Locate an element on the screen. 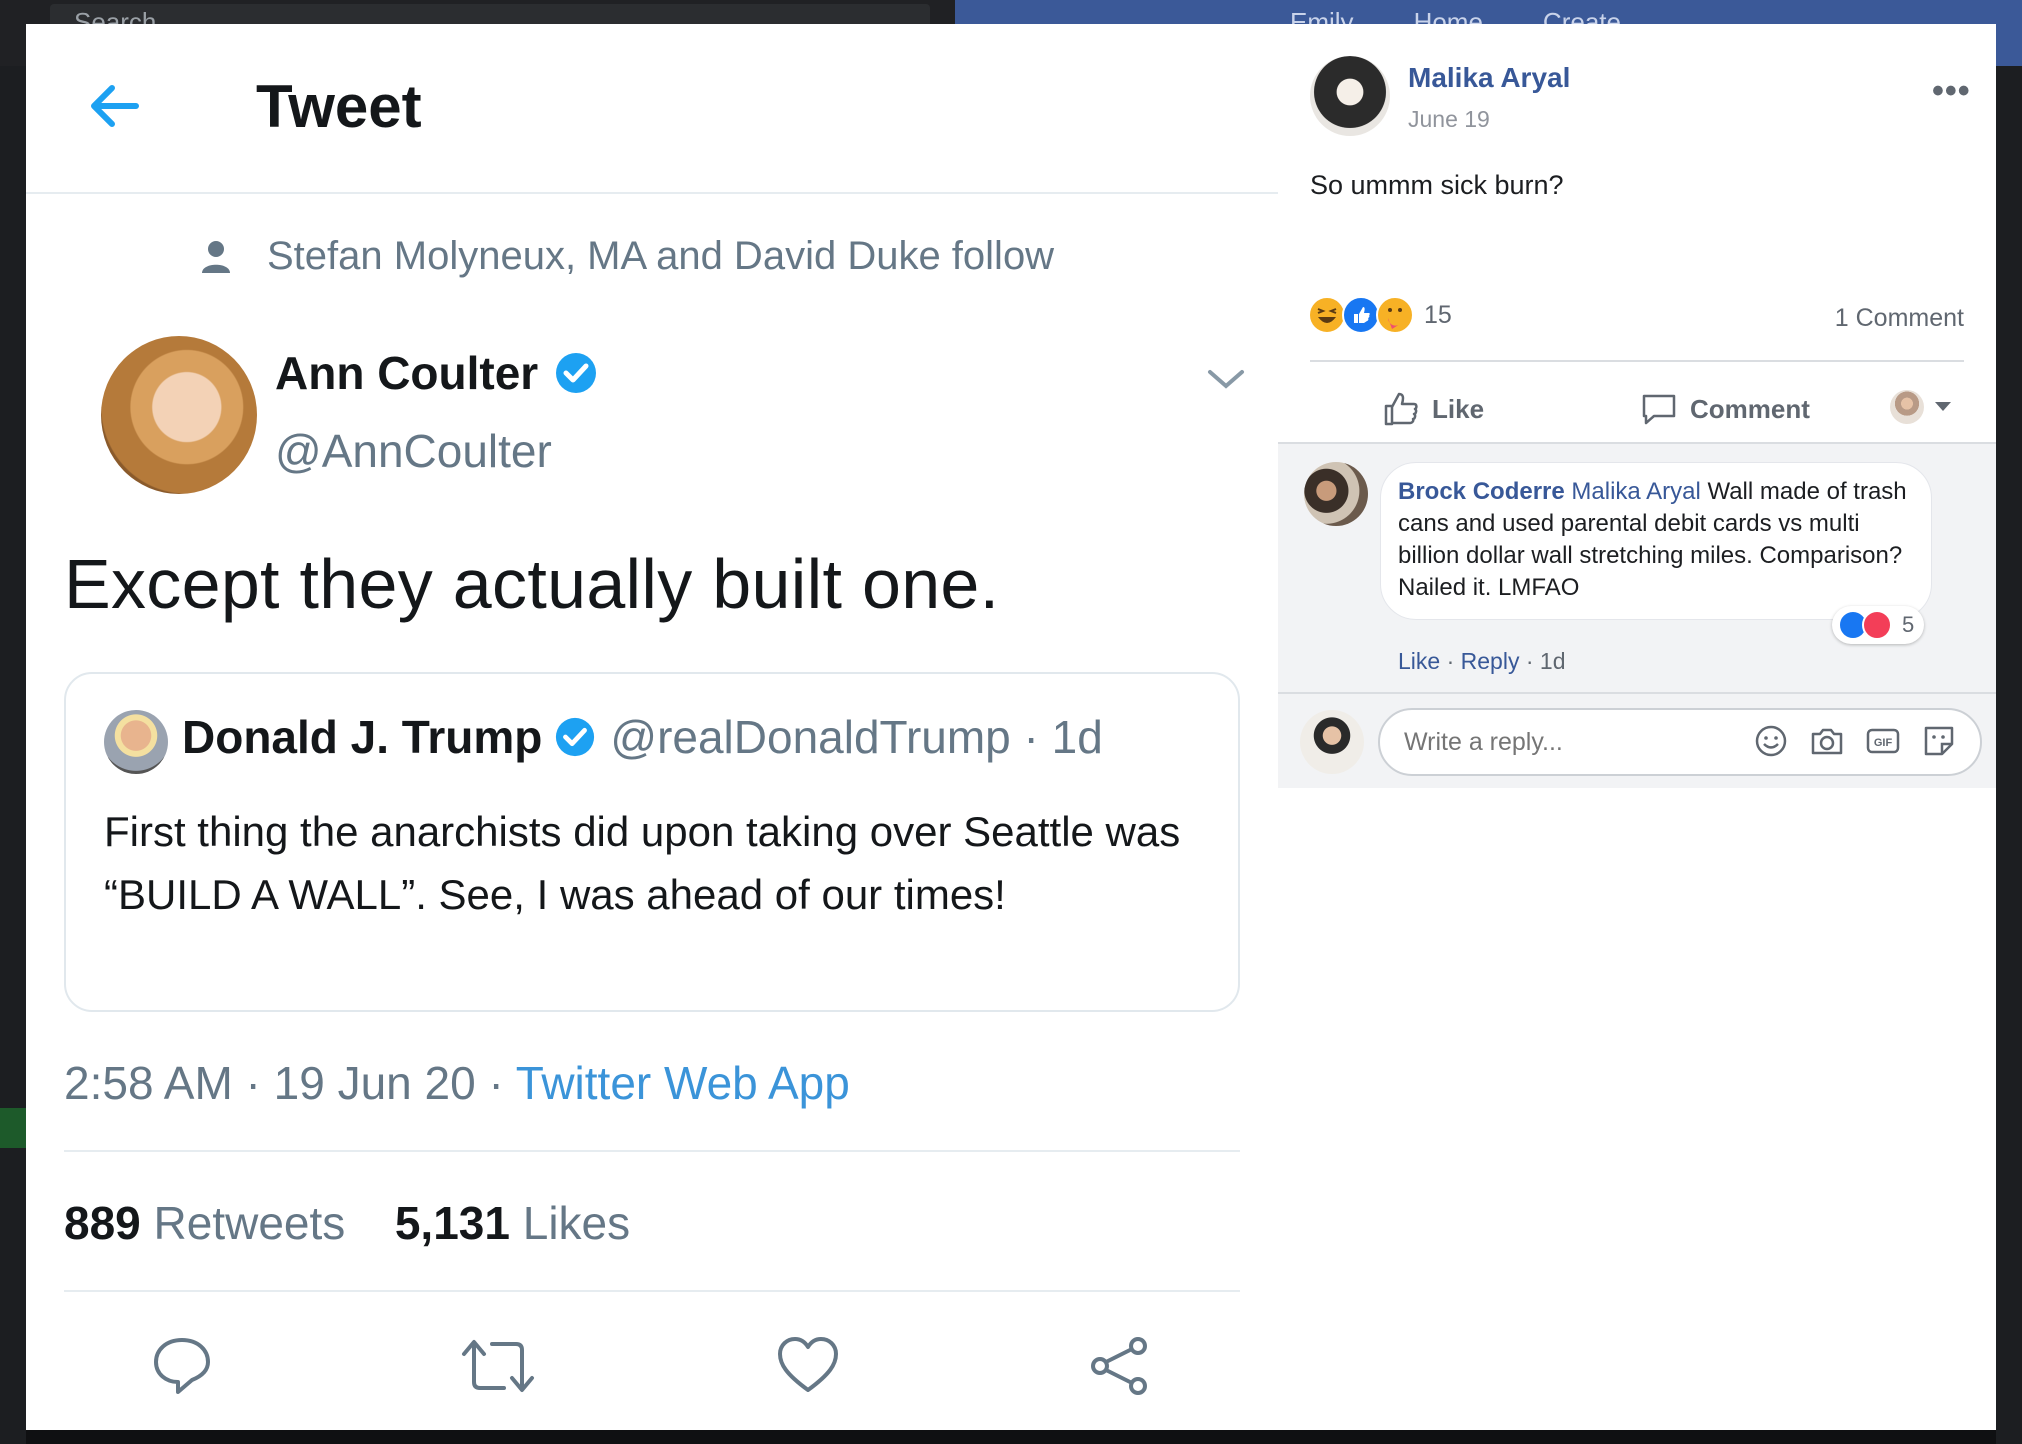  like-count: 5,131 is located at coordinates (452, 1223).